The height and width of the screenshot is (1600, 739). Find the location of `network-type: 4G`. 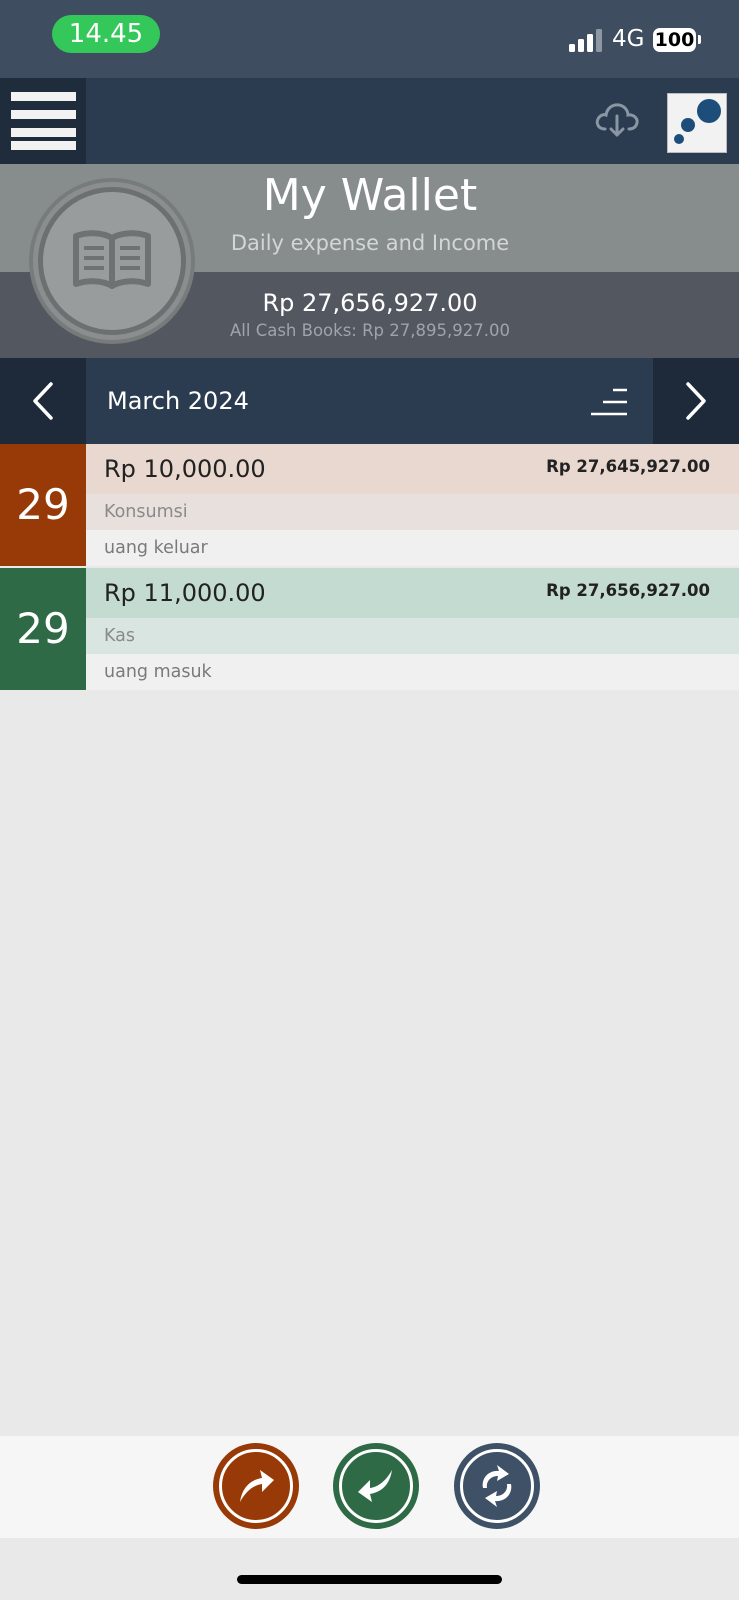

network-type: 4G is located at coordinates (628, 39).